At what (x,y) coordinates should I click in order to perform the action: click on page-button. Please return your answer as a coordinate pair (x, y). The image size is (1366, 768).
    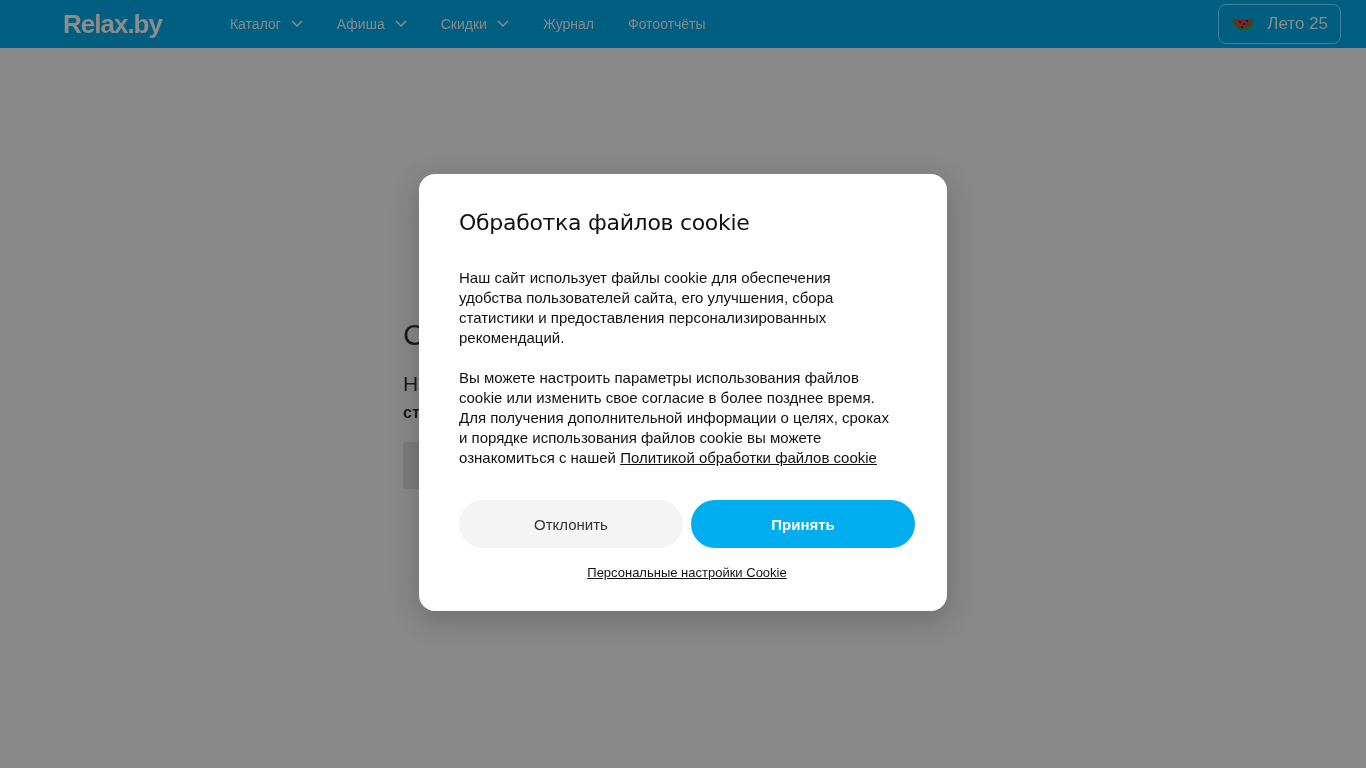
    Looking at the image, I should click on (411, 465).